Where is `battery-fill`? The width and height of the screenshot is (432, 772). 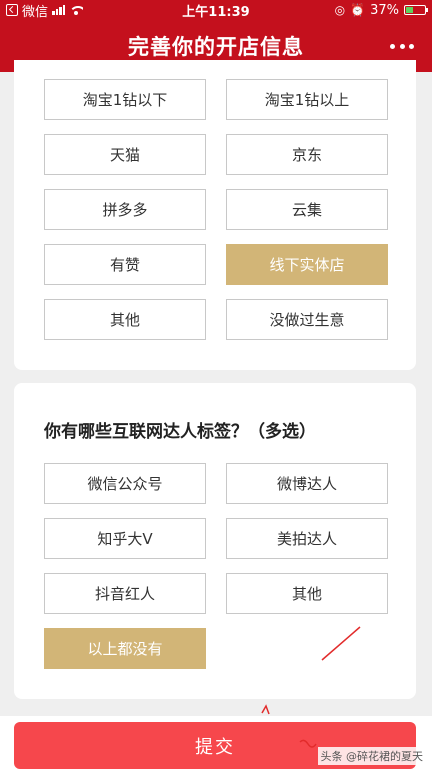
battery-fill is located at coordinates (409, 10).